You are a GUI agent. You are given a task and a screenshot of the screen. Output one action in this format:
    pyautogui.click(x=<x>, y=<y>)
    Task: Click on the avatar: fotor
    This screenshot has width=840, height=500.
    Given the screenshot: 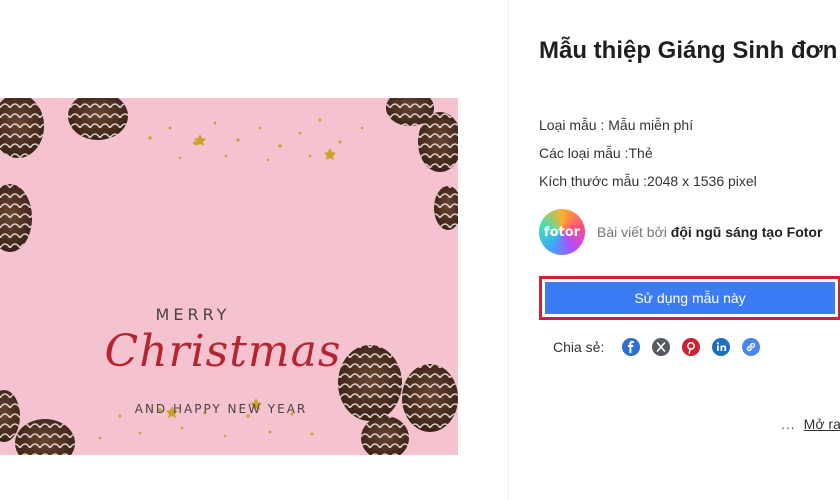 What is the action you would take?
    pyautogui.click(x=562, y=232)
    